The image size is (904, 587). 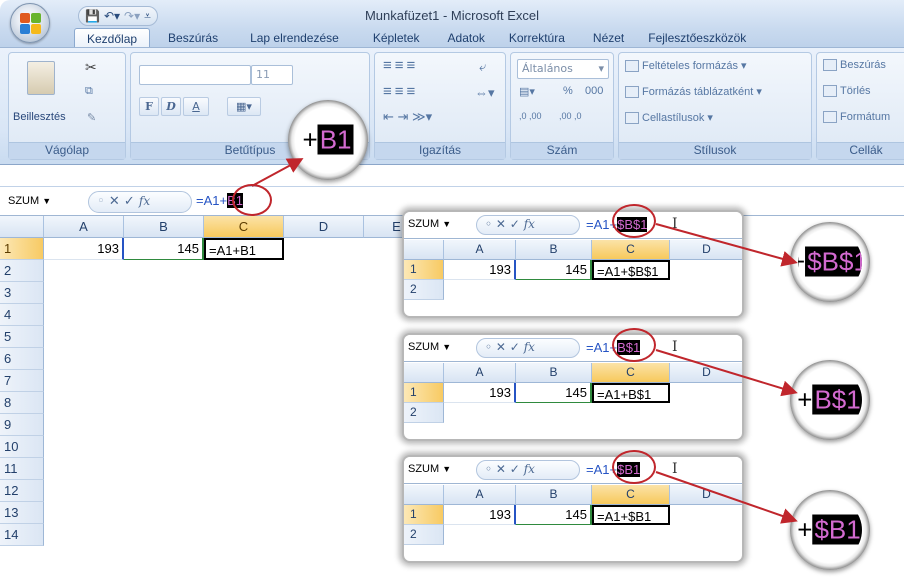 What do you see at coordinates (527, 91) in the screenshot?
I see `accounting-format-icon: ▤▾` at bounding box center [527, 91].